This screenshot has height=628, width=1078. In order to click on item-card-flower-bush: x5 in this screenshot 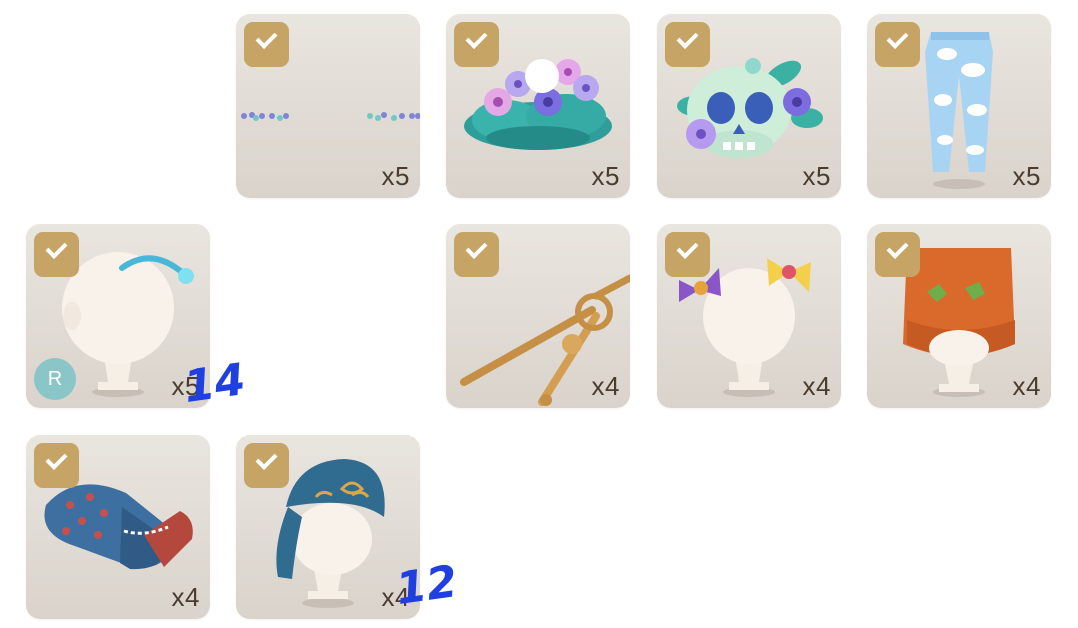, I will do `click(538, 106)`.